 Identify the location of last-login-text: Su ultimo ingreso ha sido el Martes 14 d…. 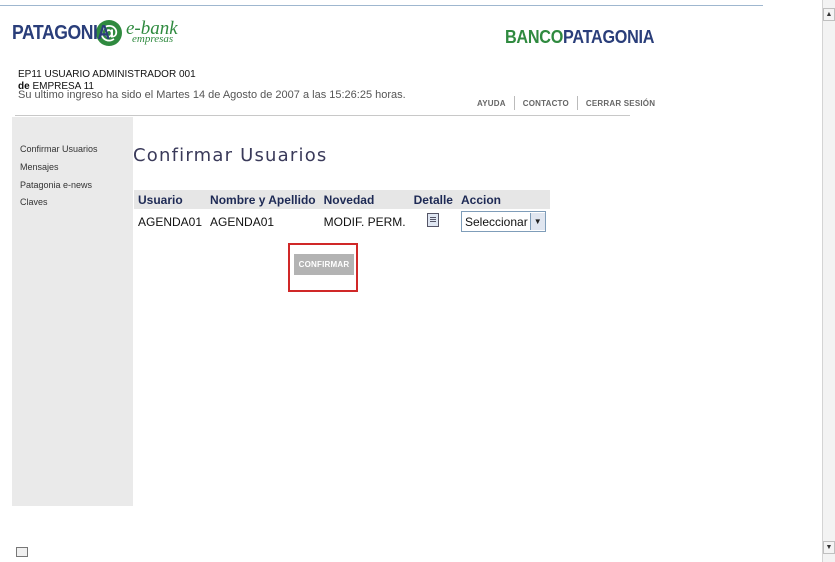
(212, 95).